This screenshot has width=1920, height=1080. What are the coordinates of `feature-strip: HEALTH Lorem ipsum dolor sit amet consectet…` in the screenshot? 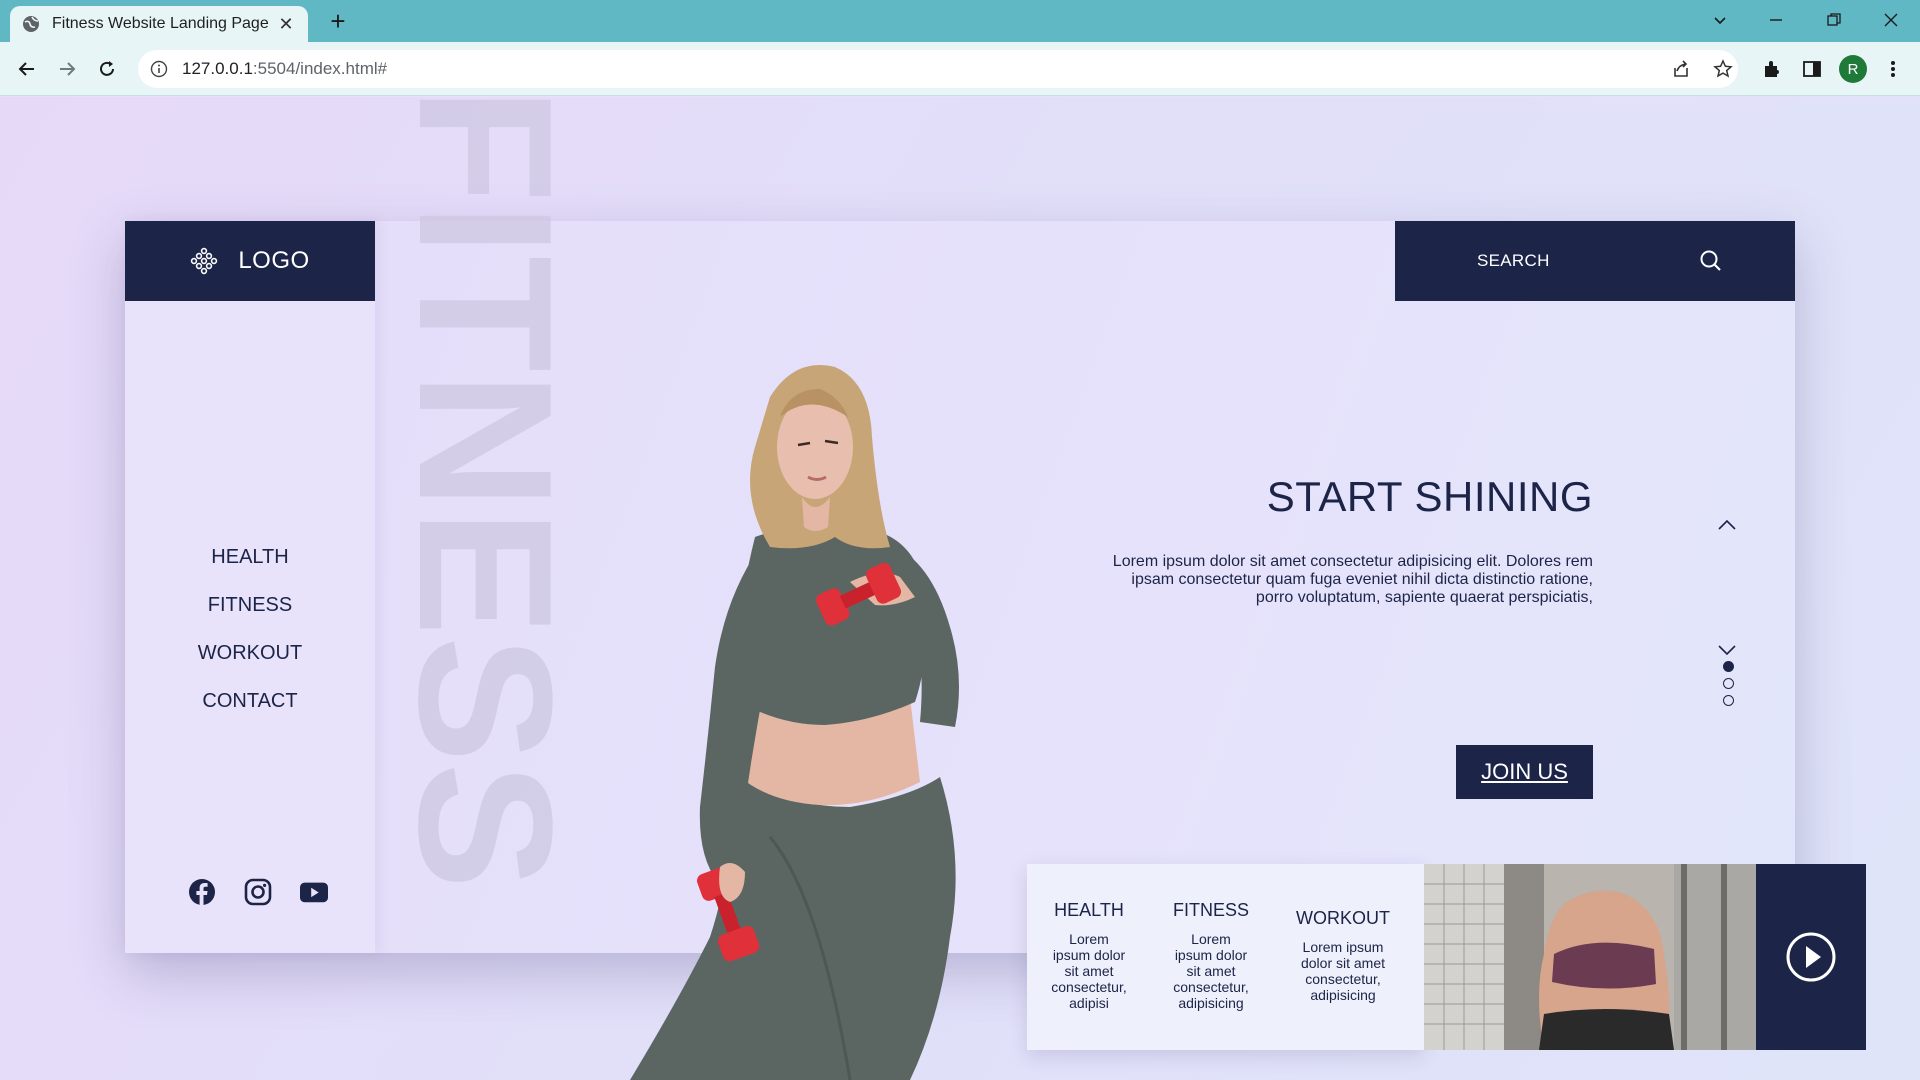 It's located at (1225, 957).